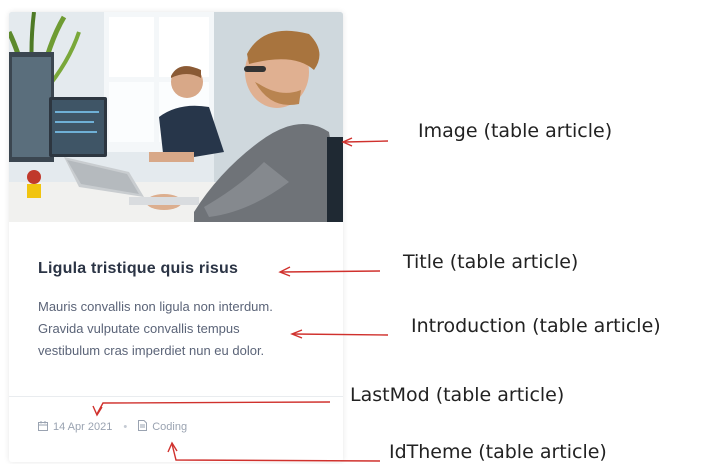 This screenshot has height=464, width=702. Describe the element at coordinates (515, 131) in the screenshot. I see `annotation-image: Image (table article)` at that location.